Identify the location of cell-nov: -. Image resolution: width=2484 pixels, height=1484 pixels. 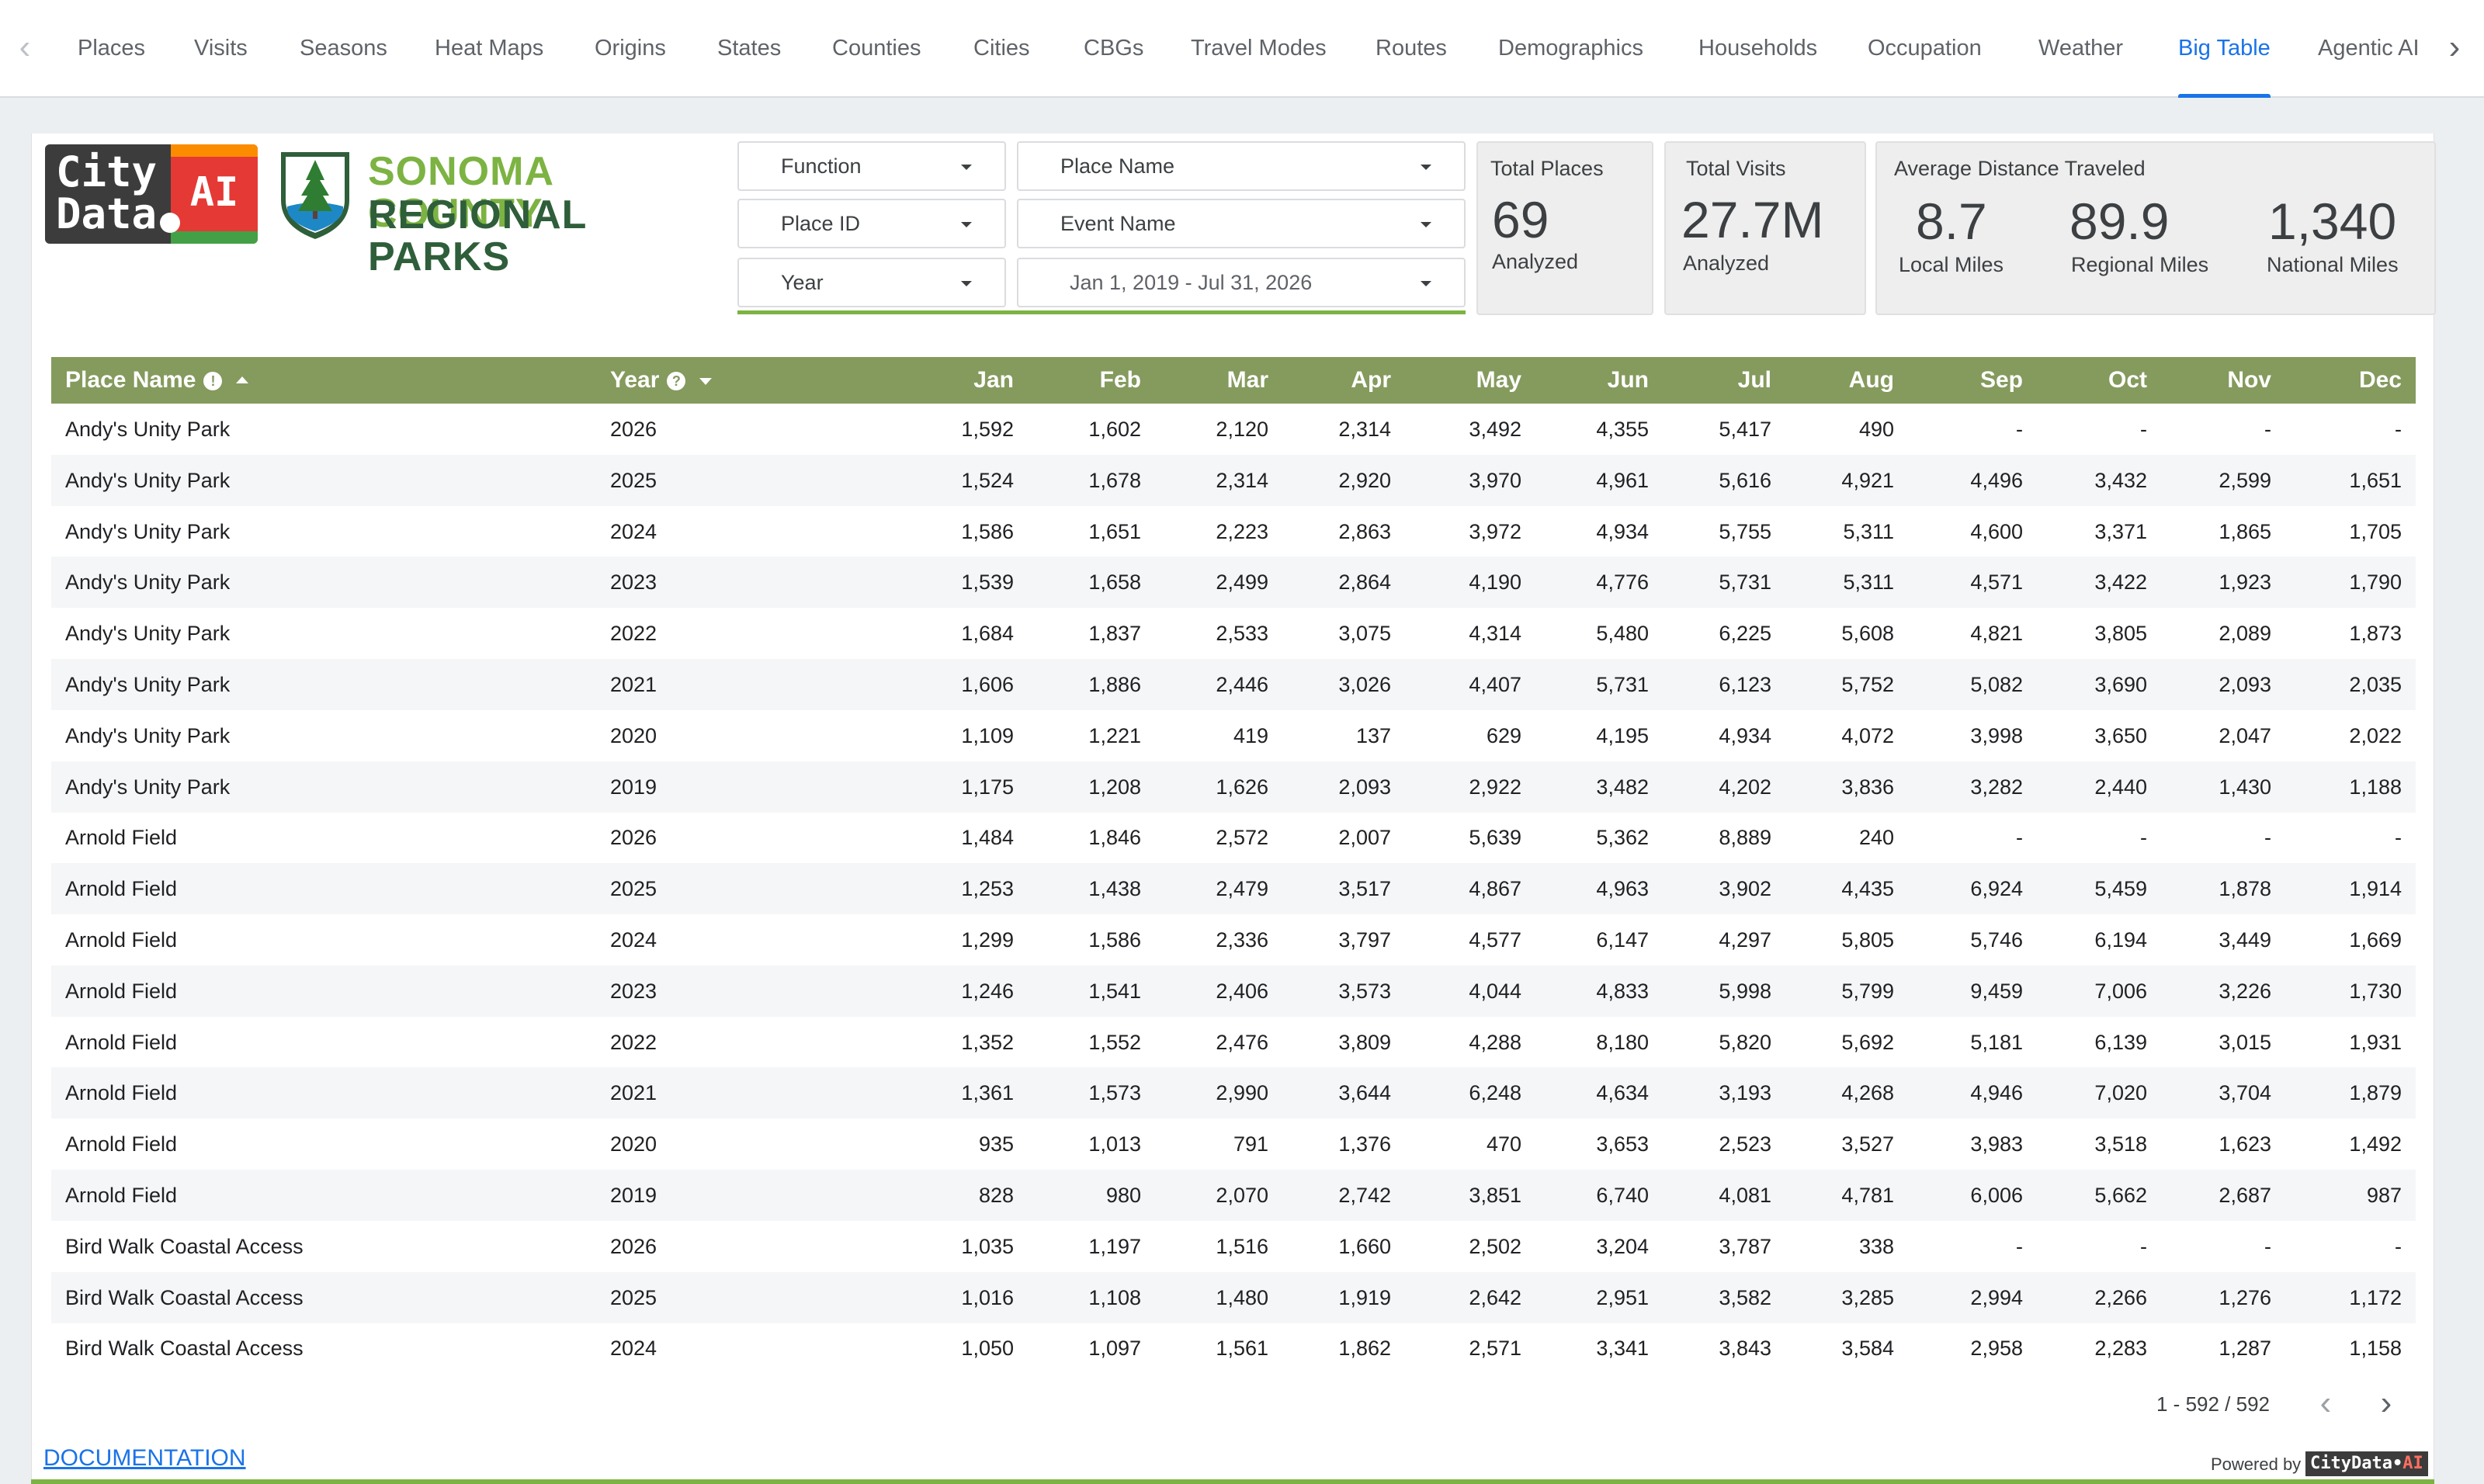
(2267, 837).